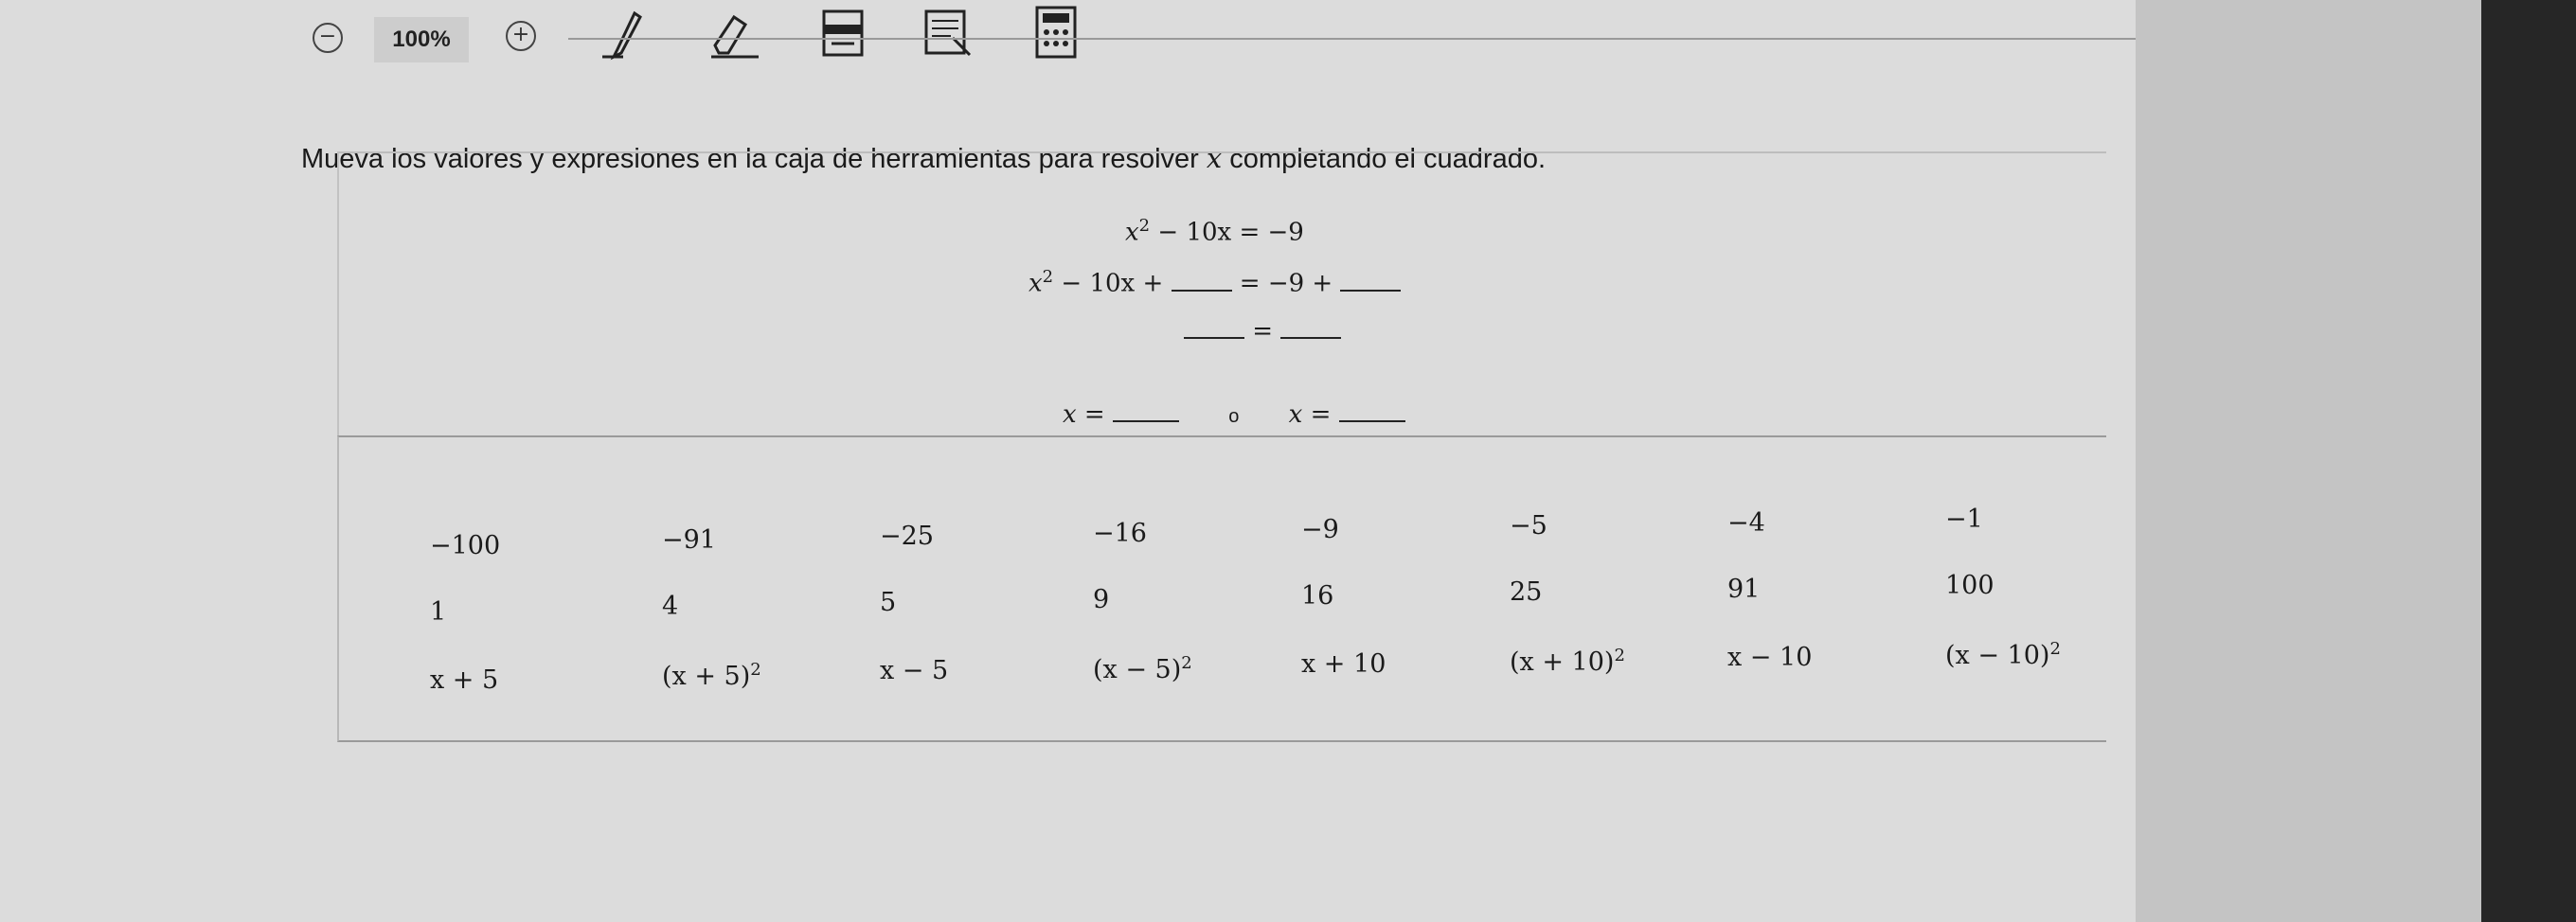  Describe the element at coordinates (1234, 414) in the screenshot. I see `solution-line: x = o x =` at that location.